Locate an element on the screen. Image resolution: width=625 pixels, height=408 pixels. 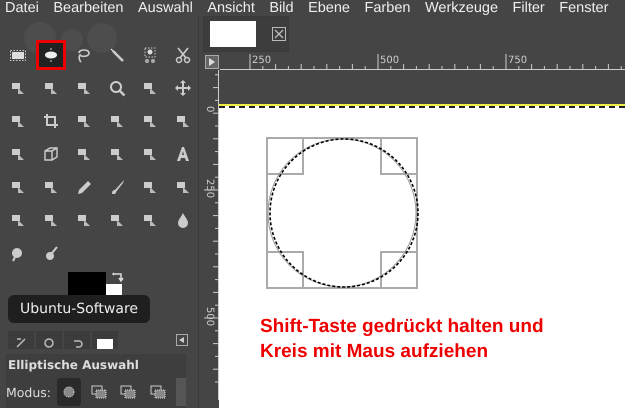
menu-item: Fenster is located at coordinates (583, 8).